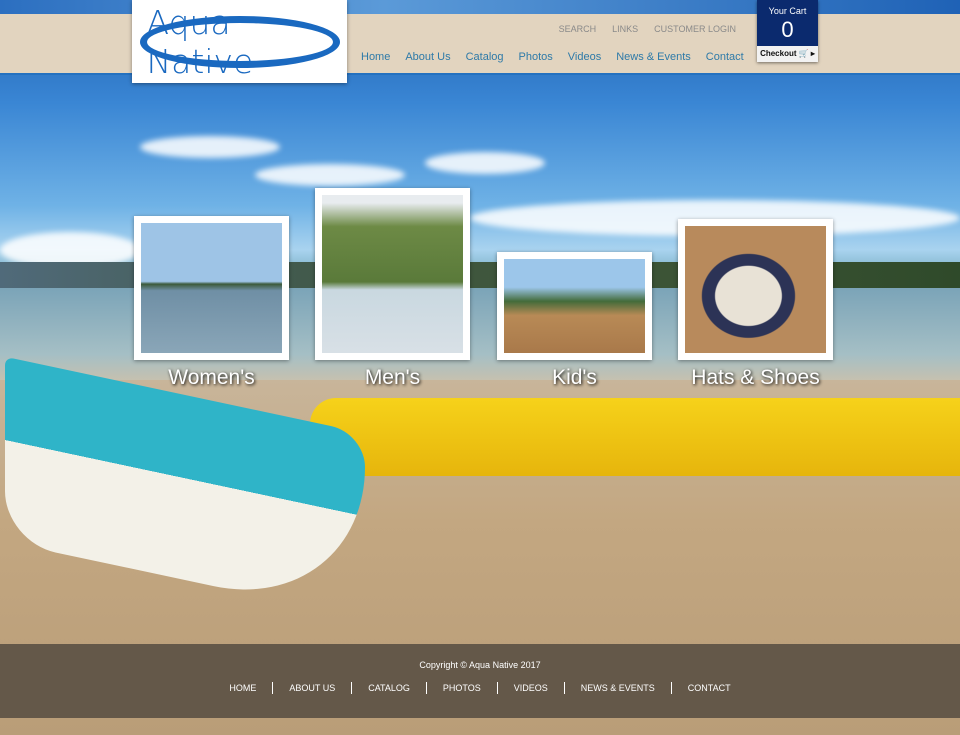 Image resolution: width=960 pixels, height=735 pixels. What do you see at coordinates (574, 378) in the screenshot?
I see `category-label-kids: Kid's` at bounding box center [574, 378].